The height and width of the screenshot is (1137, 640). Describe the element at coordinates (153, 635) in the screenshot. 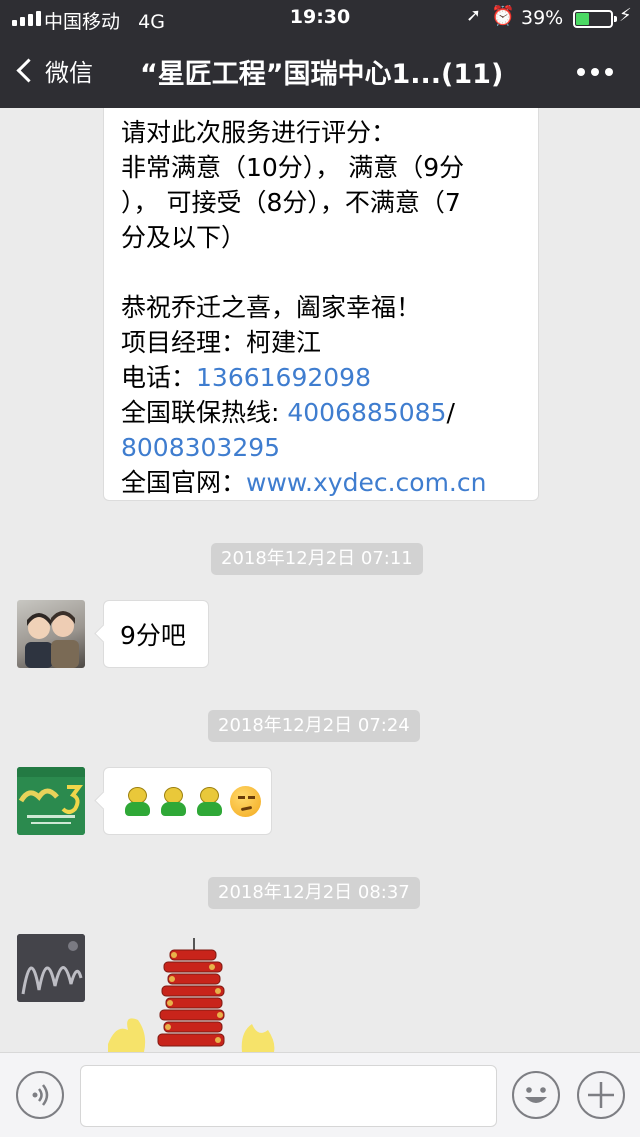

I see `message-text: 9分吧` at that location.